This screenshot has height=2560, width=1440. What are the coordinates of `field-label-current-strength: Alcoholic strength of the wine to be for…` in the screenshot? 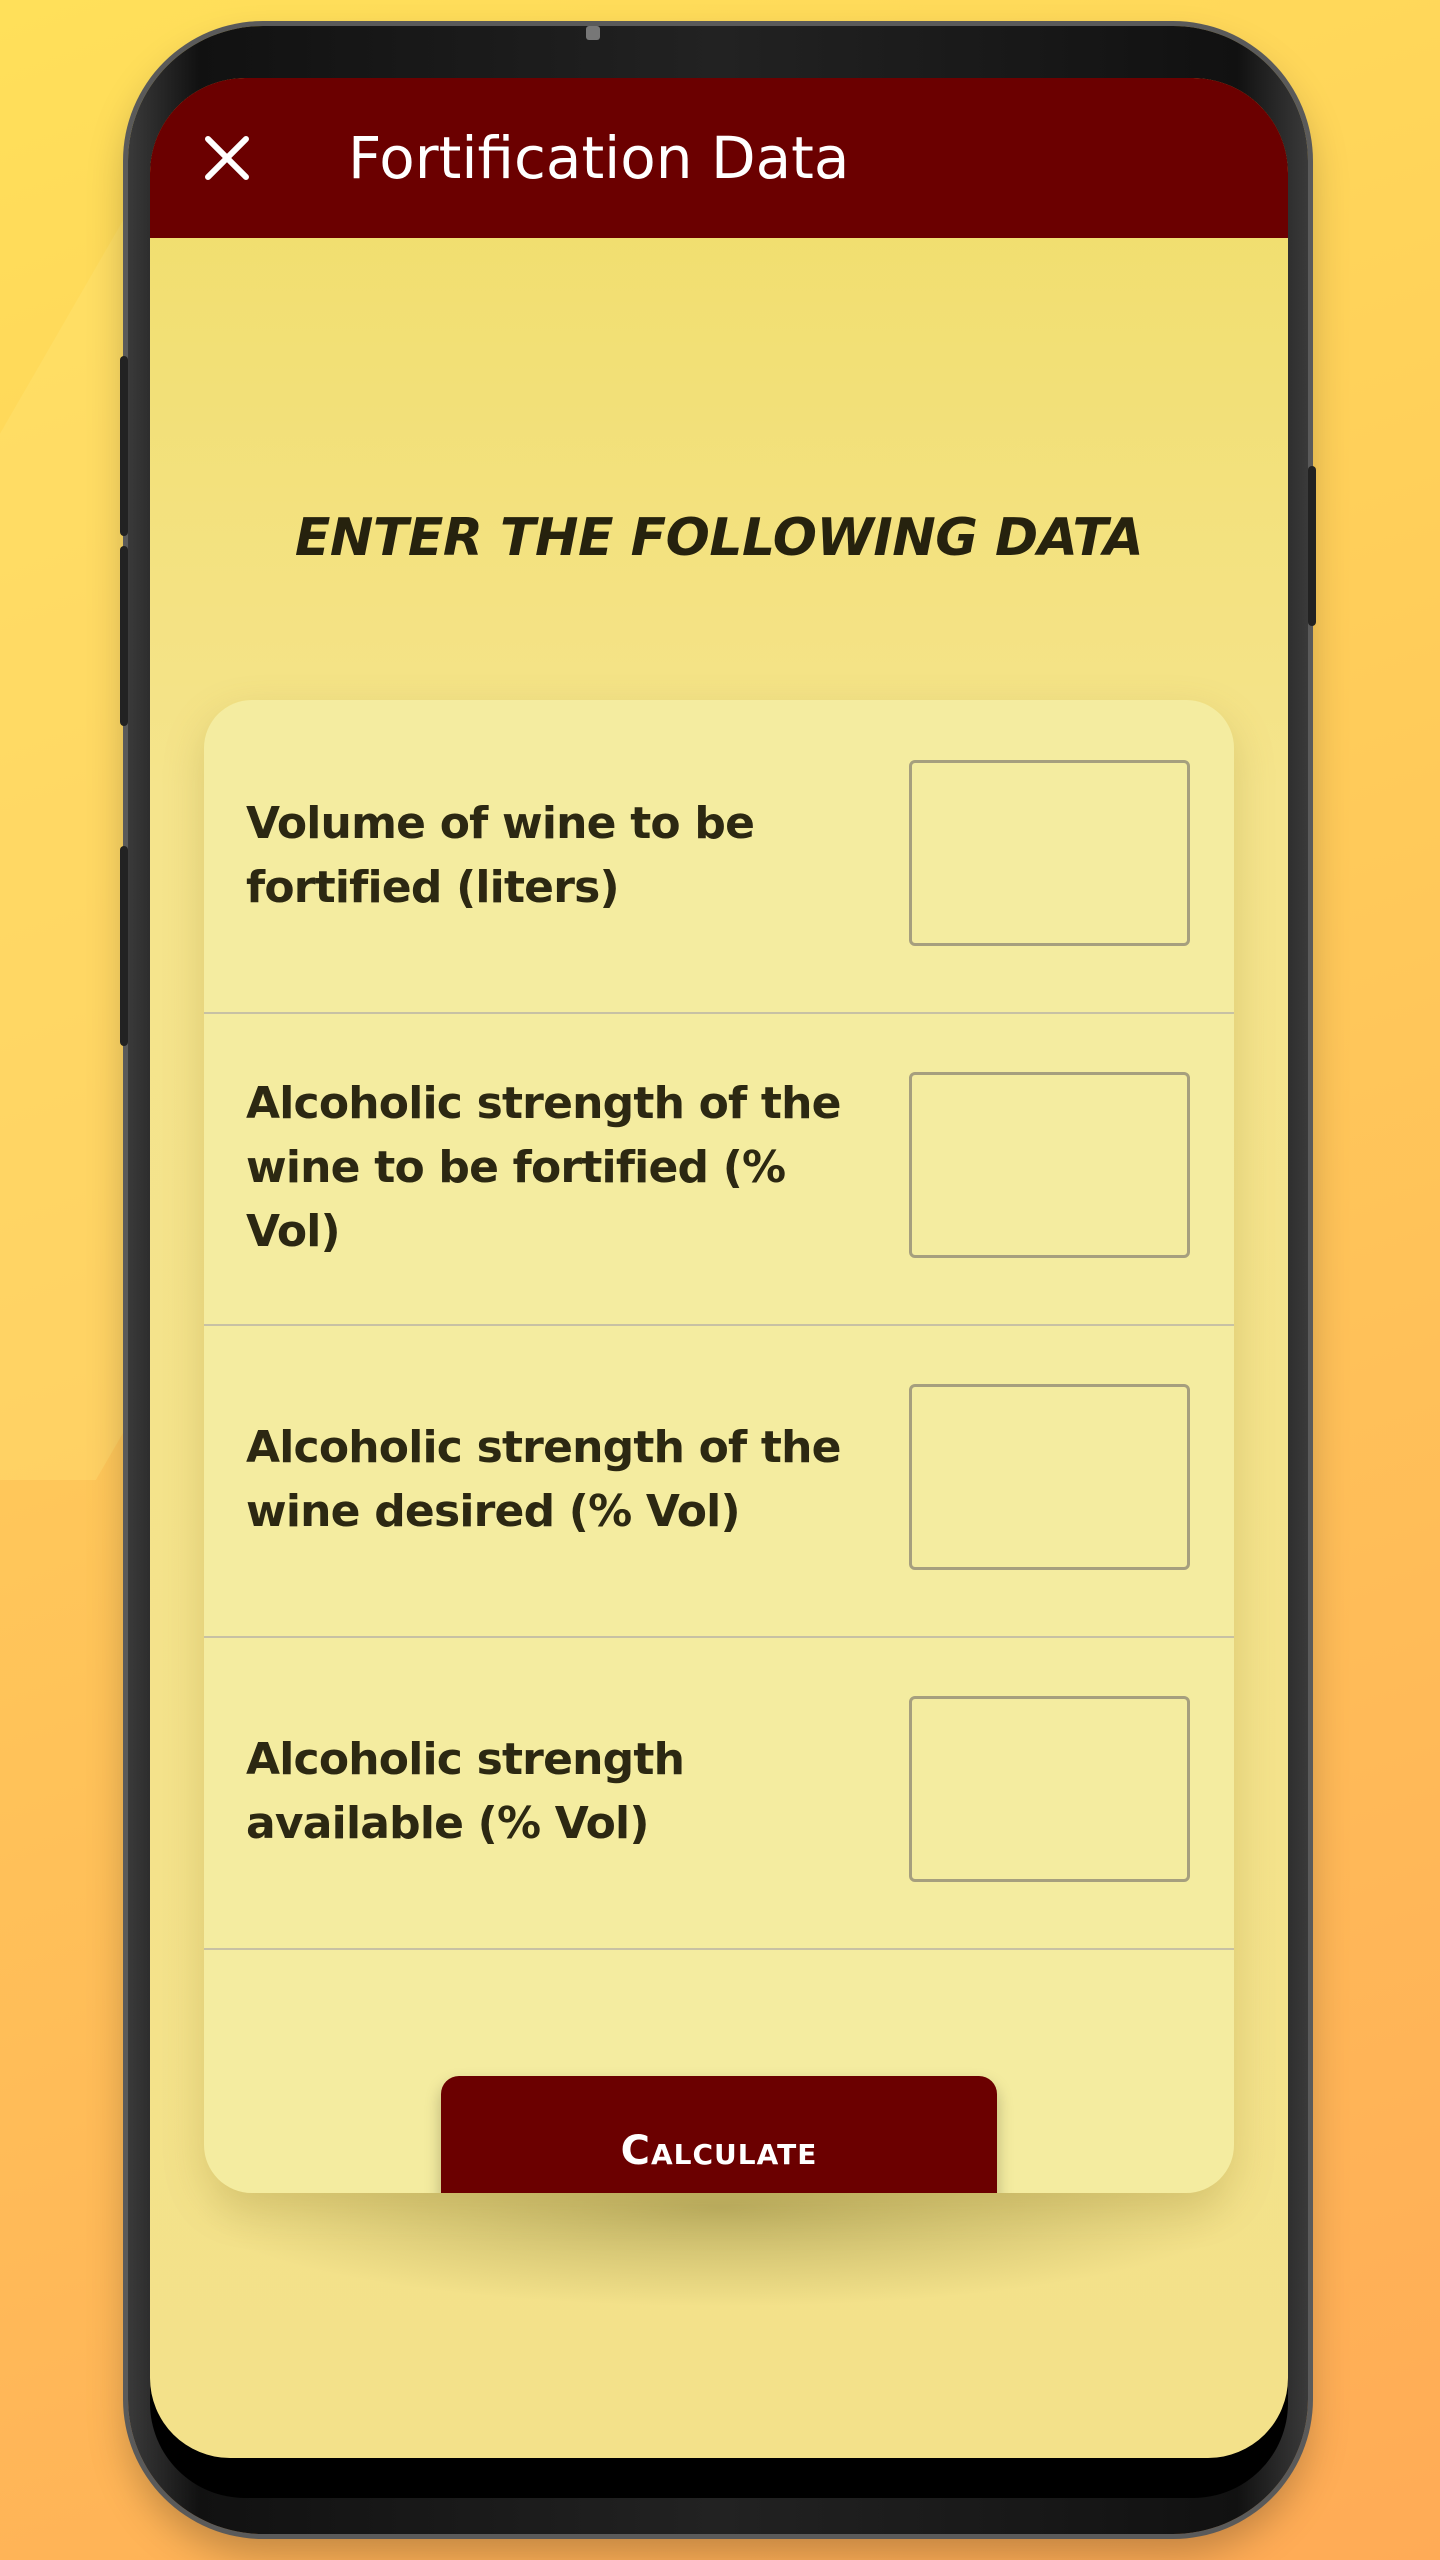 It's located at (544, 1167).